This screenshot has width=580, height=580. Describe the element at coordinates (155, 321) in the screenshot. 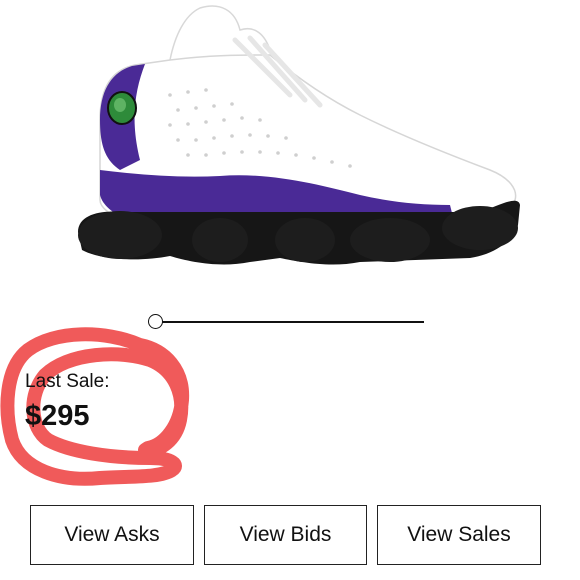

I see `slider-thumb` at that location.